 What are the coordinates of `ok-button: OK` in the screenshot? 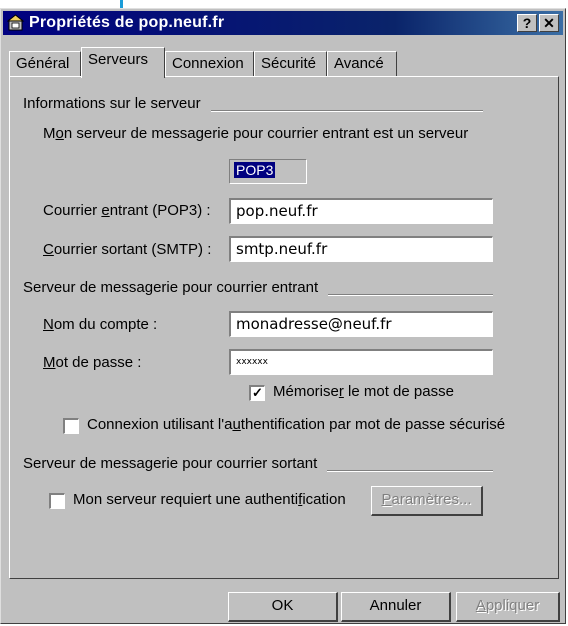 It's located at (283, 607).